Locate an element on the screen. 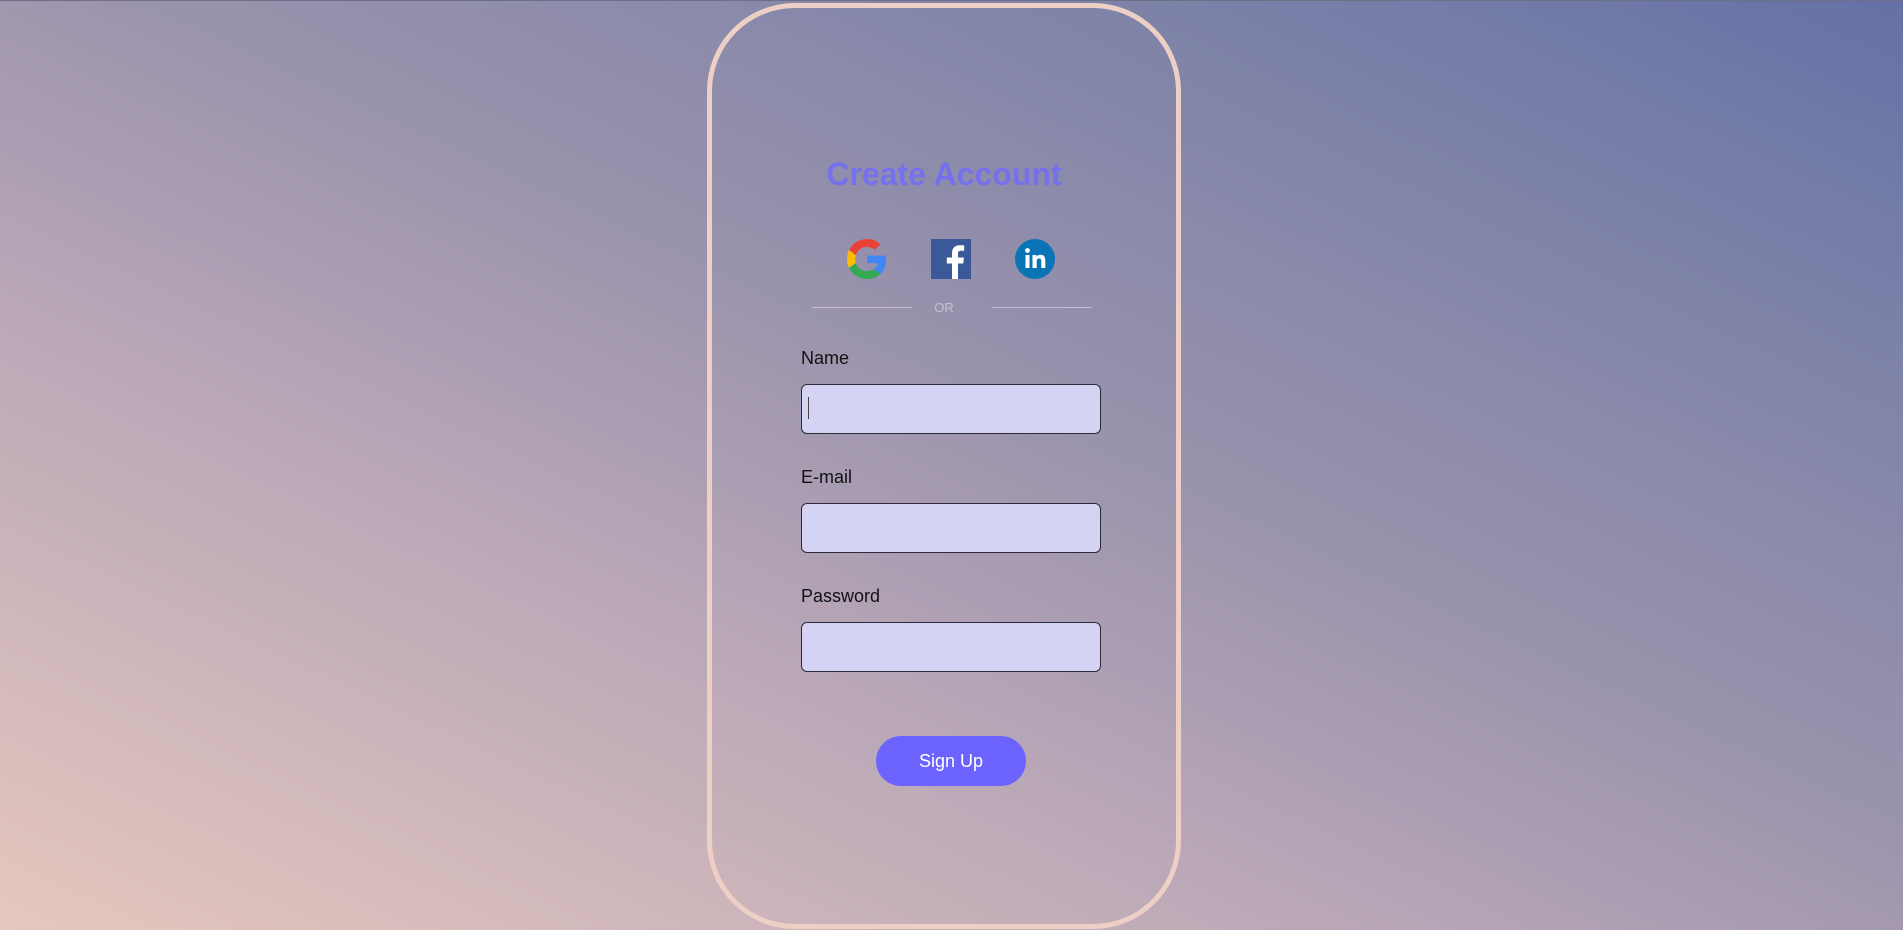 The width and height of the screenshot is (1903, 930). email-label: E-mail is located at coordinates (827, 477).